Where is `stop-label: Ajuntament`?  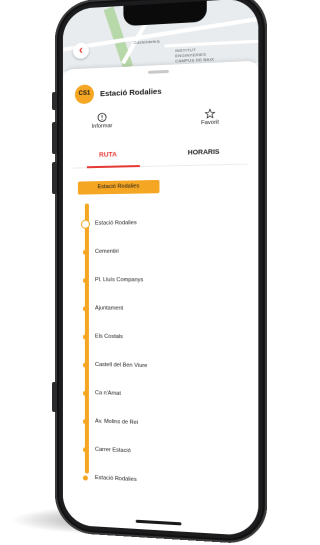 stop-label: Ajuntament is located at coordinates (109, 308).